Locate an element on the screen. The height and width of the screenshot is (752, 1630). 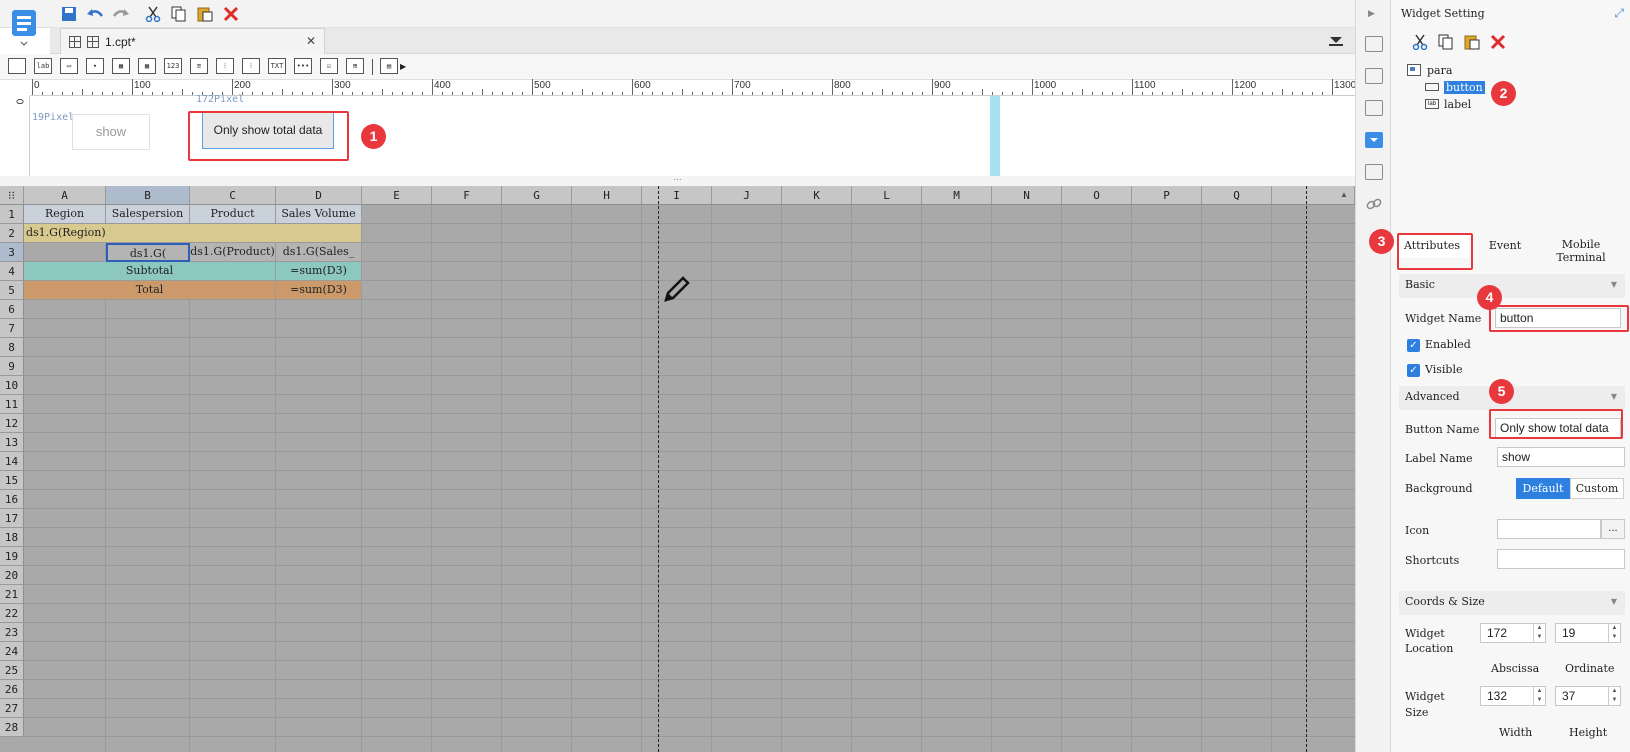
column-header: B is located at coordinates (148, 195).